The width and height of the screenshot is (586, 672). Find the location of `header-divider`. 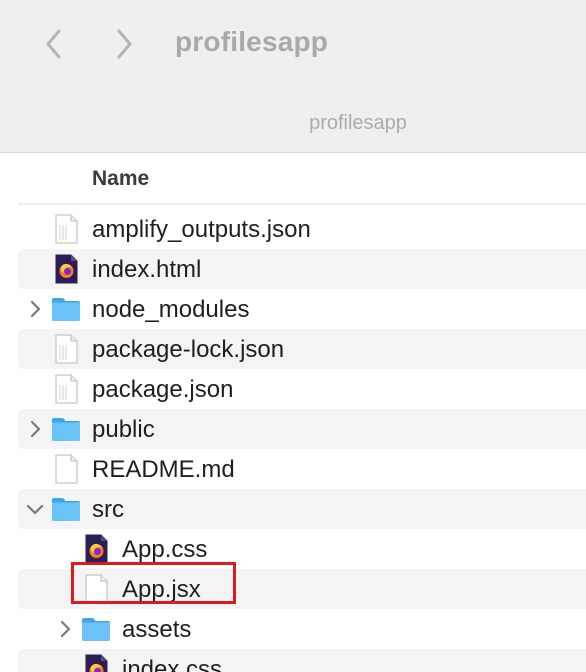

header-divider is located at coordinates (302, 204).